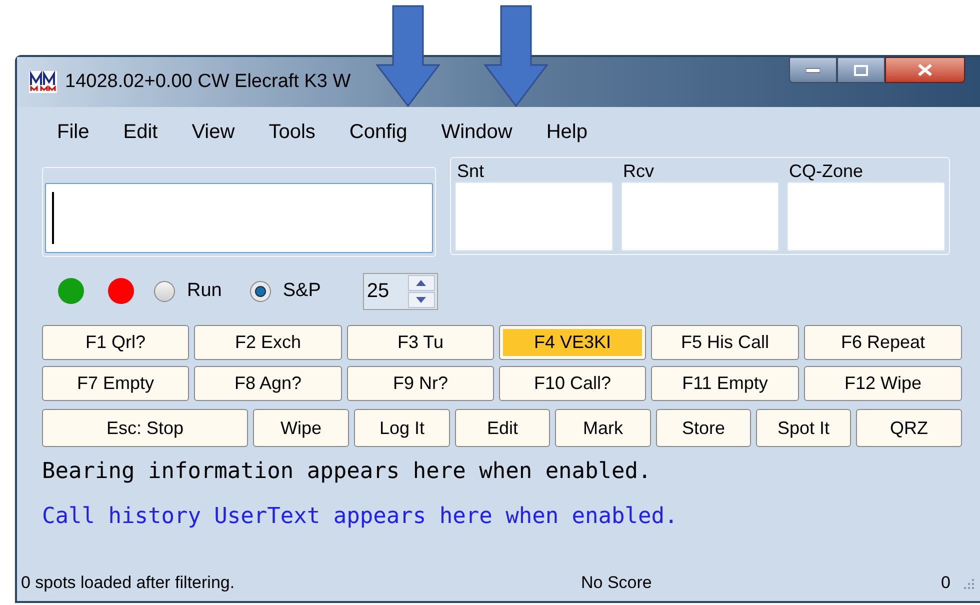 The height and width of the screenshot is (605, 980). I want to click on function-key-button: F8 Agn?, so click(268, 383).